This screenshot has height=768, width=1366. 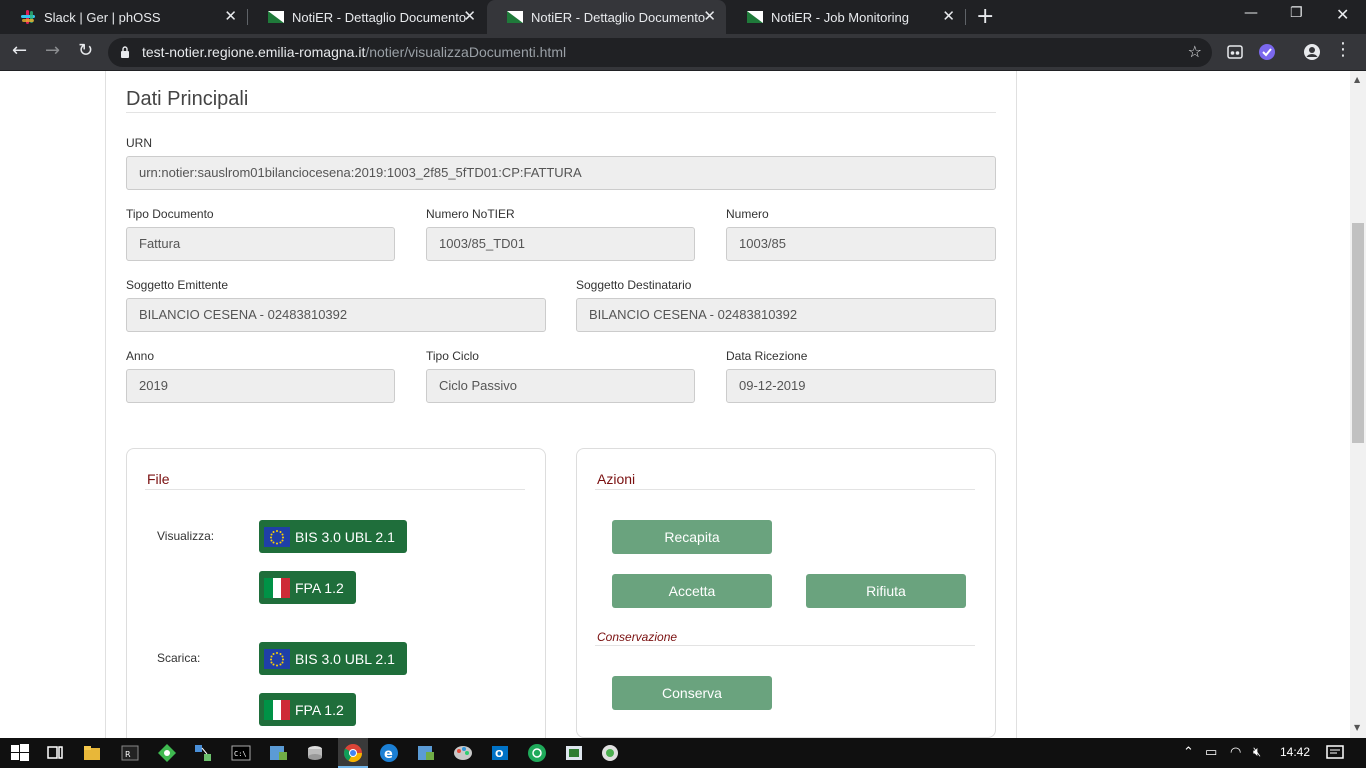 I want to click on file-explorer-icon, so click(x=92, y=753).